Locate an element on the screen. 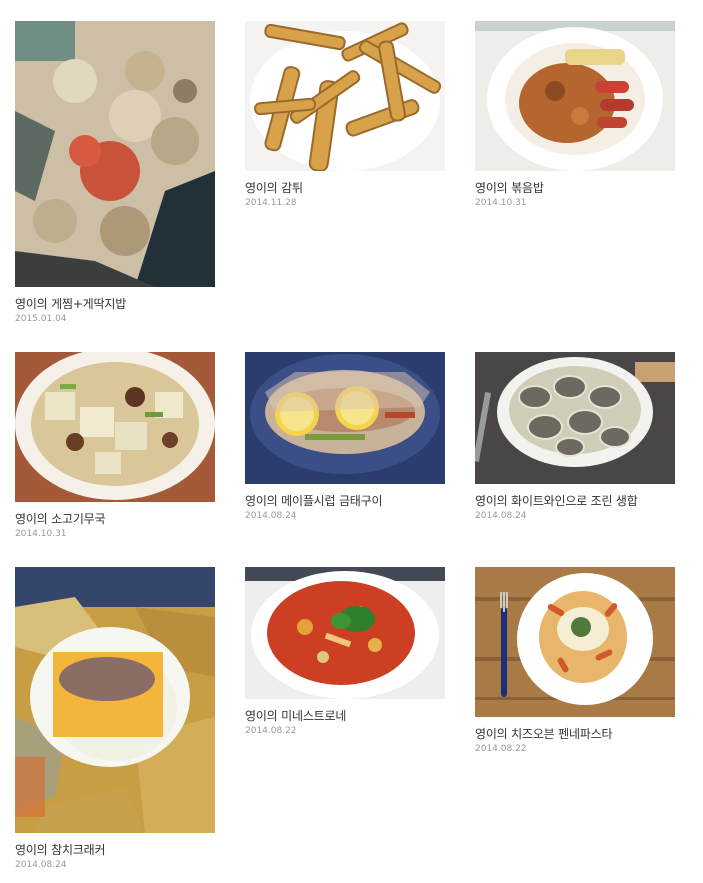  post-title: 영이의 치즈오븐 펜네파스타 is located at coordinates (575, 734).